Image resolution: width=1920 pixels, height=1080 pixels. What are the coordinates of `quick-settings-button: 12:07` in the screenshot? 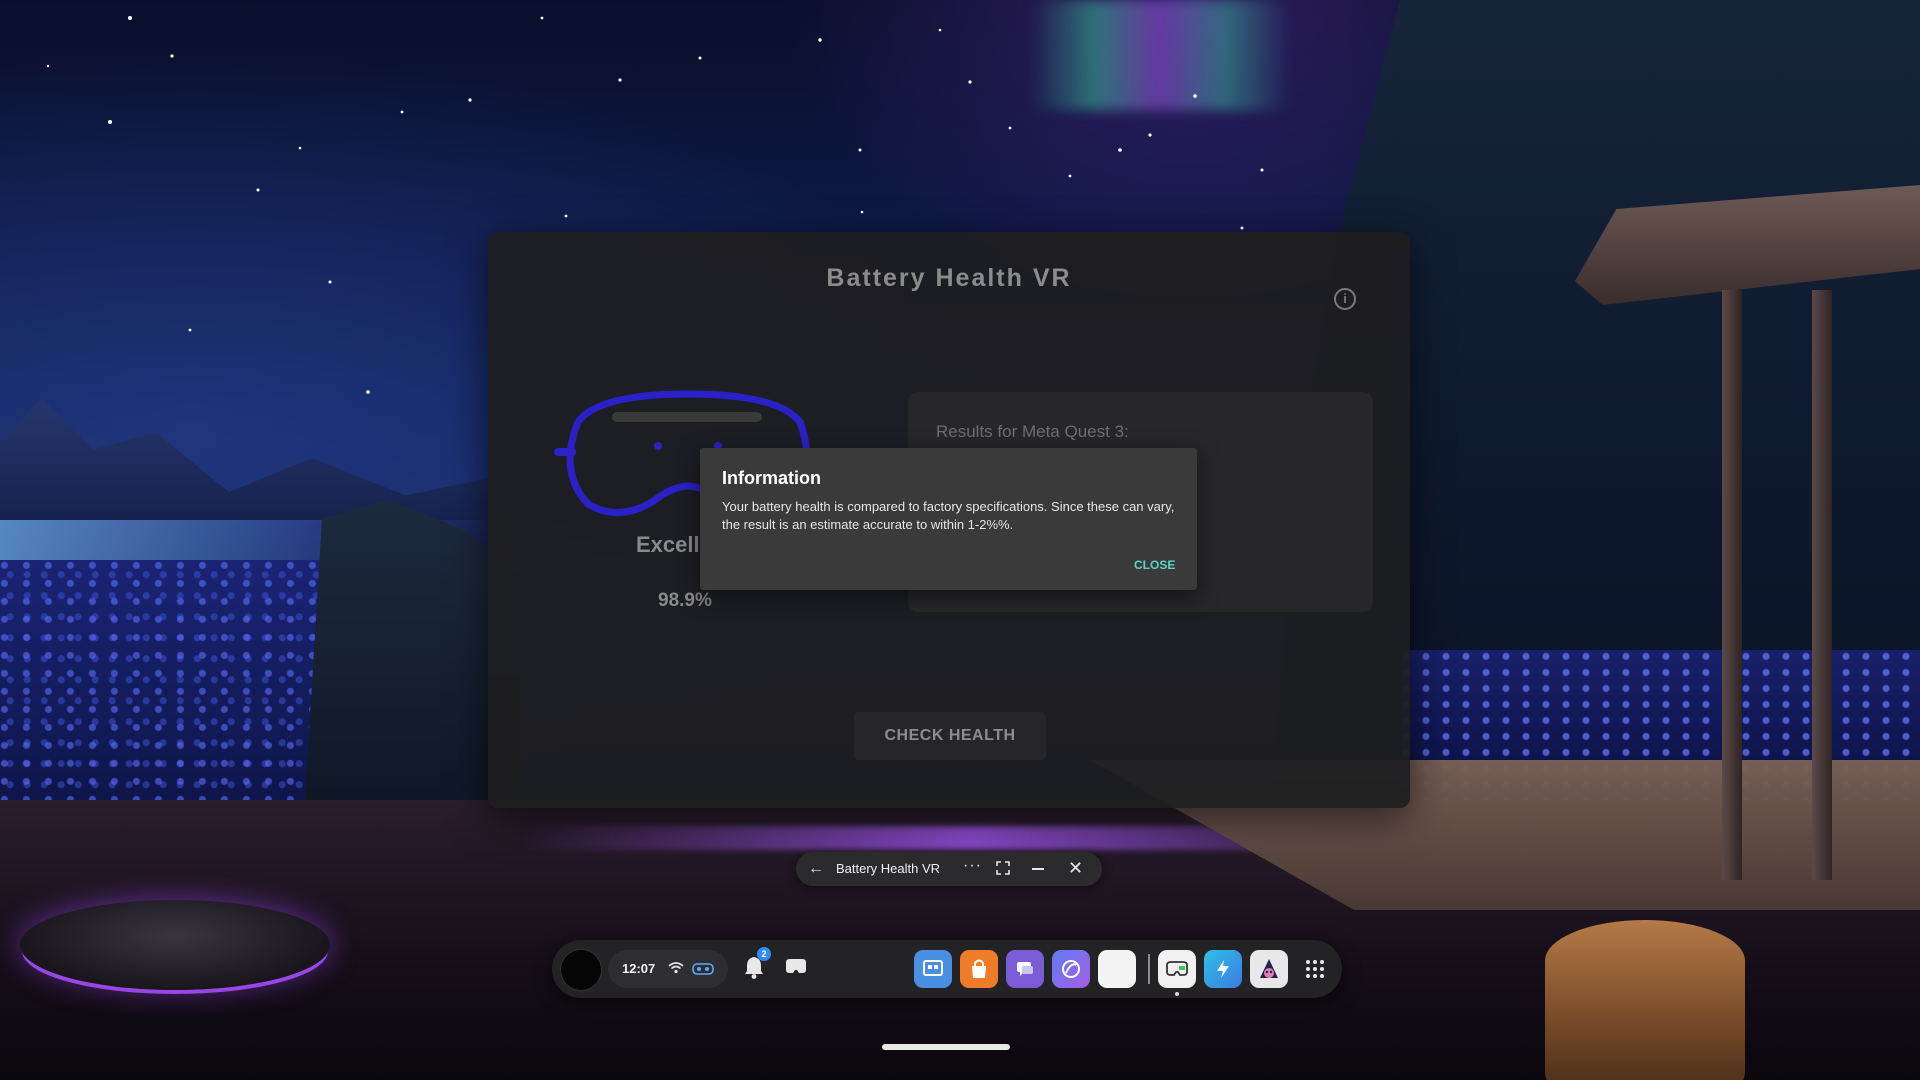 It's located at (668, 969).